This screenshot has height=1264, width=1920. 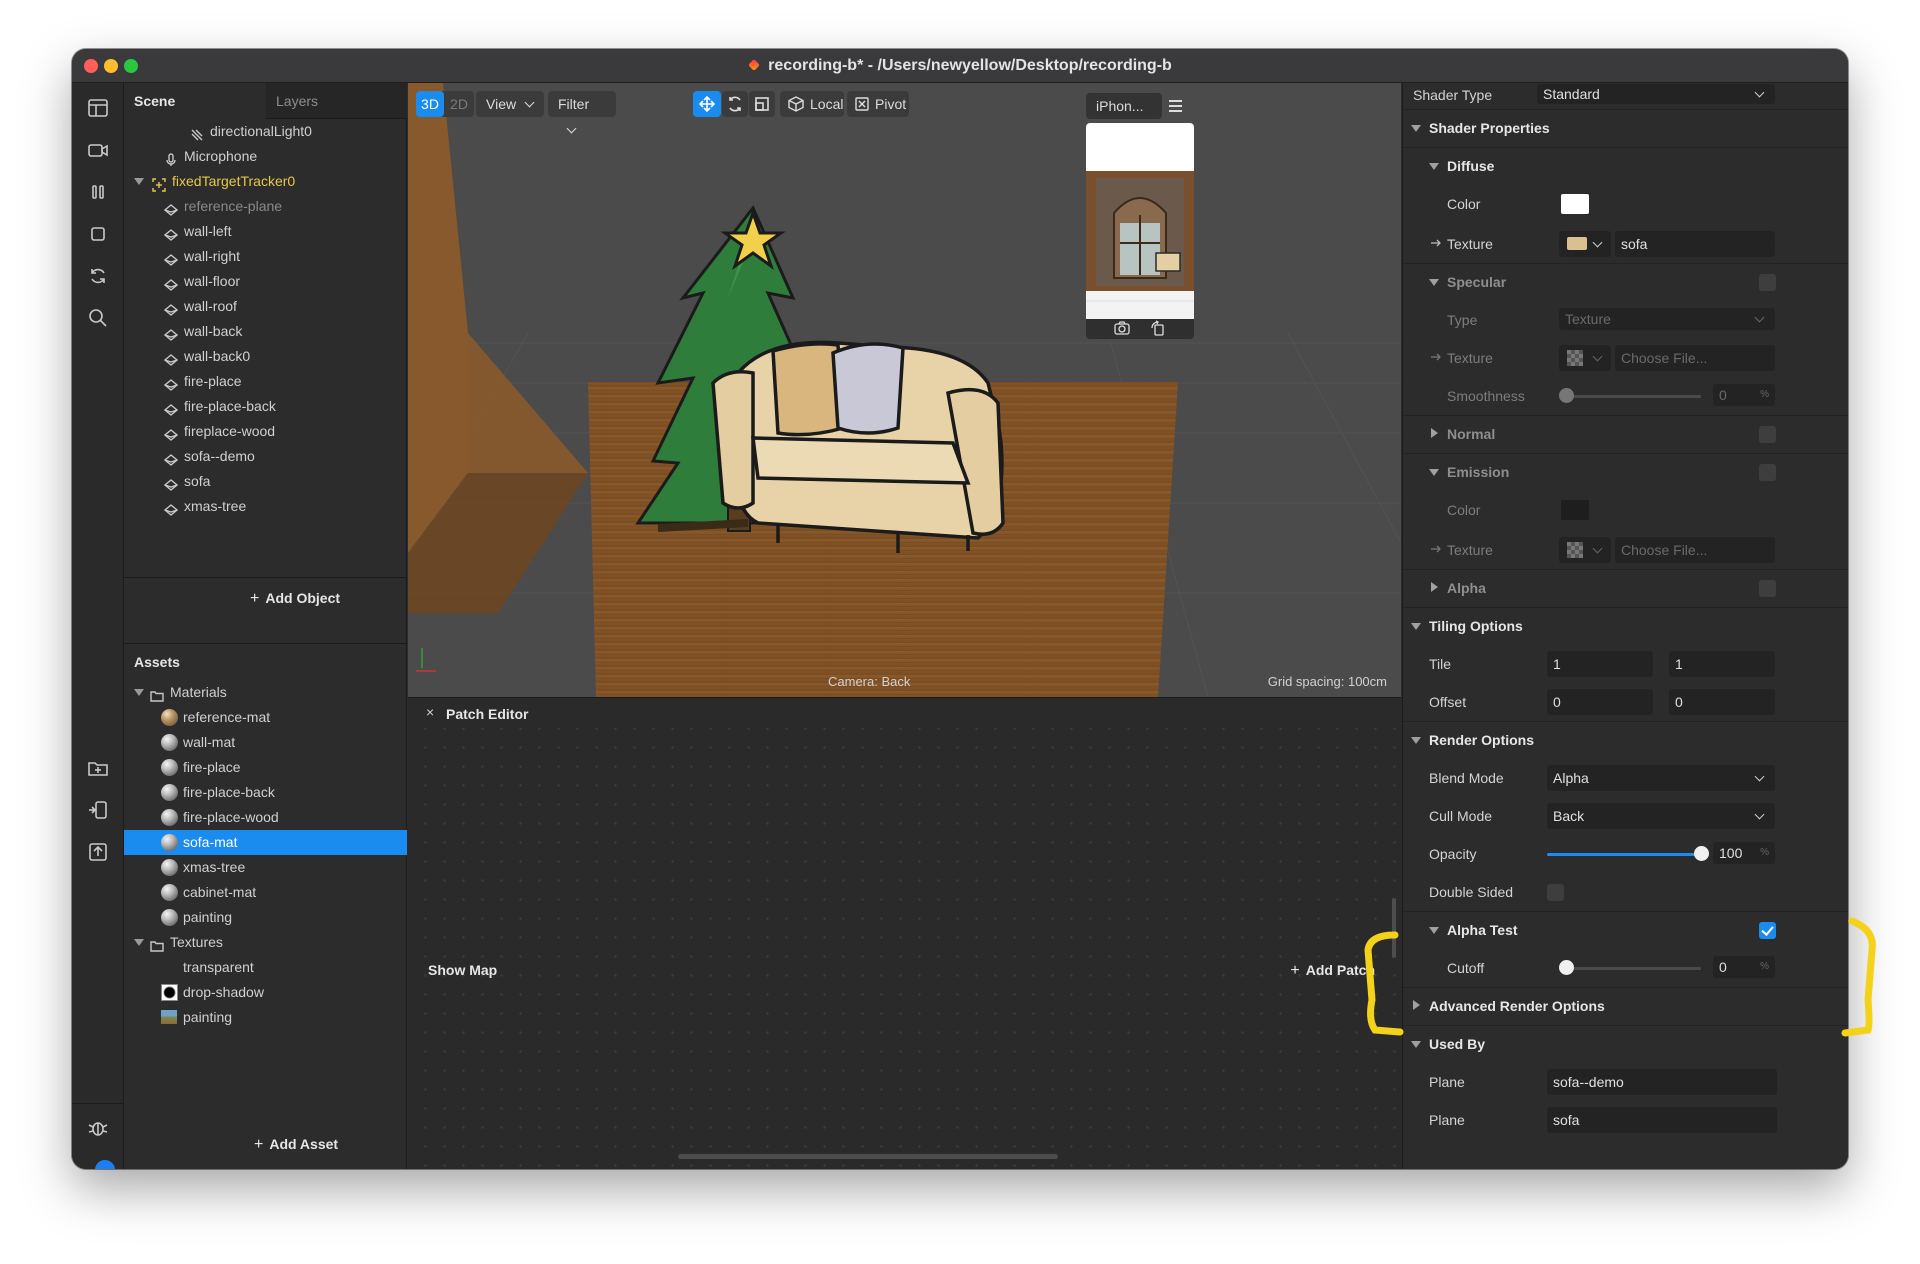 What do you see at coordinates (1394, 928) in the screenshot?
I see `vertical-scrollbar` at bounding box center [1394, 928].